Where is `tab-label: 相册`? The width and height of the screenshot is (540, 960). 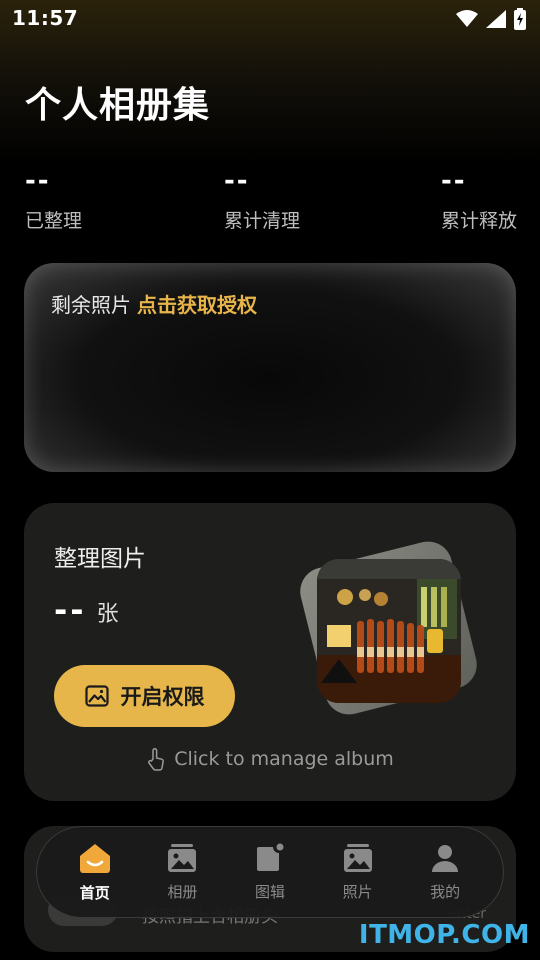
tab-label: 相册 is located at coordinates (182, 891).